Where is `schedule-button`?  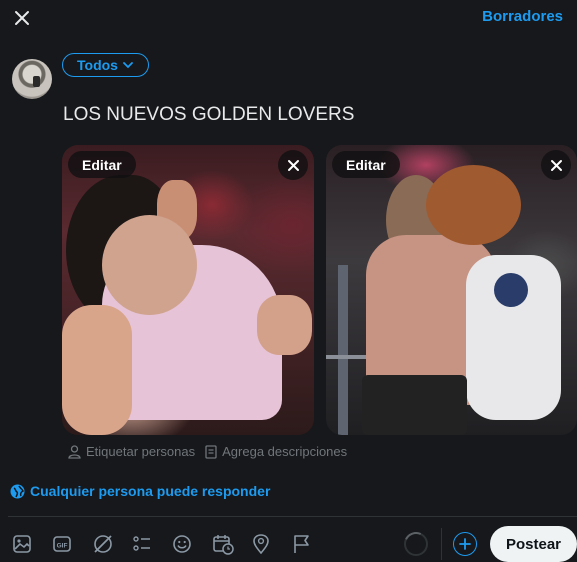 schedule-button is located at coordinates (232, 544).